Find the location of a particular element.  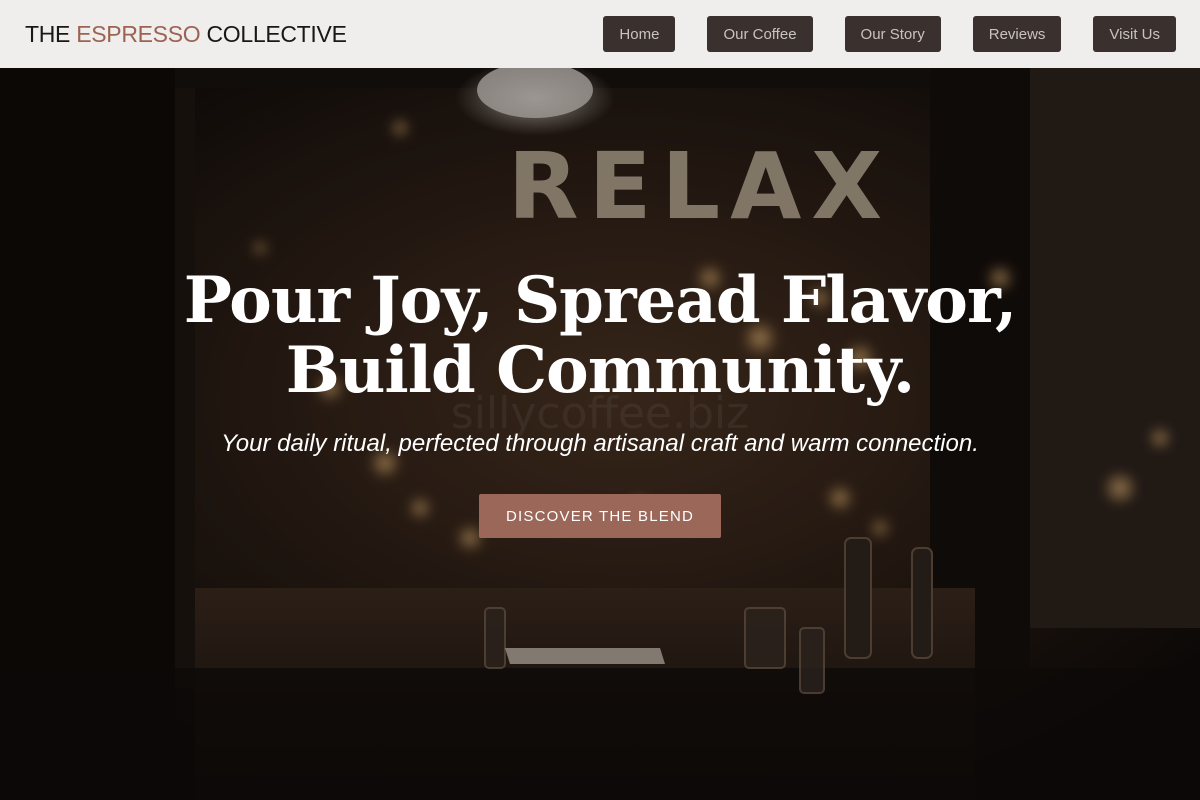

nav-our-story-button: Our Story is located at coordinates (892, 34).